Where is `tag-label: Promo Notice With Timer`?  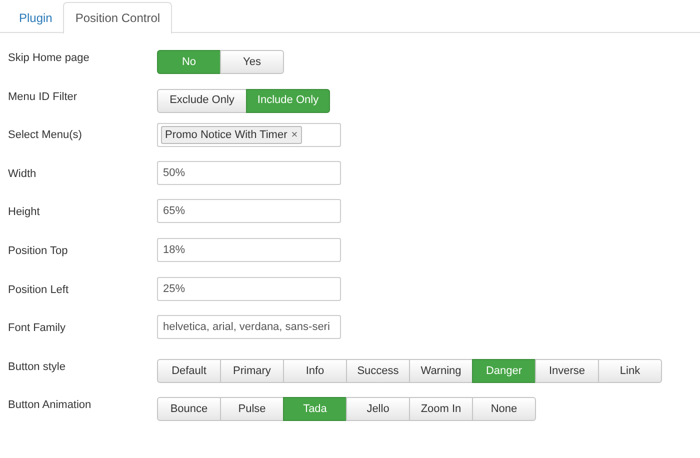
tag-label: Promo Notice With Timer is located at coordinates (226, 135).